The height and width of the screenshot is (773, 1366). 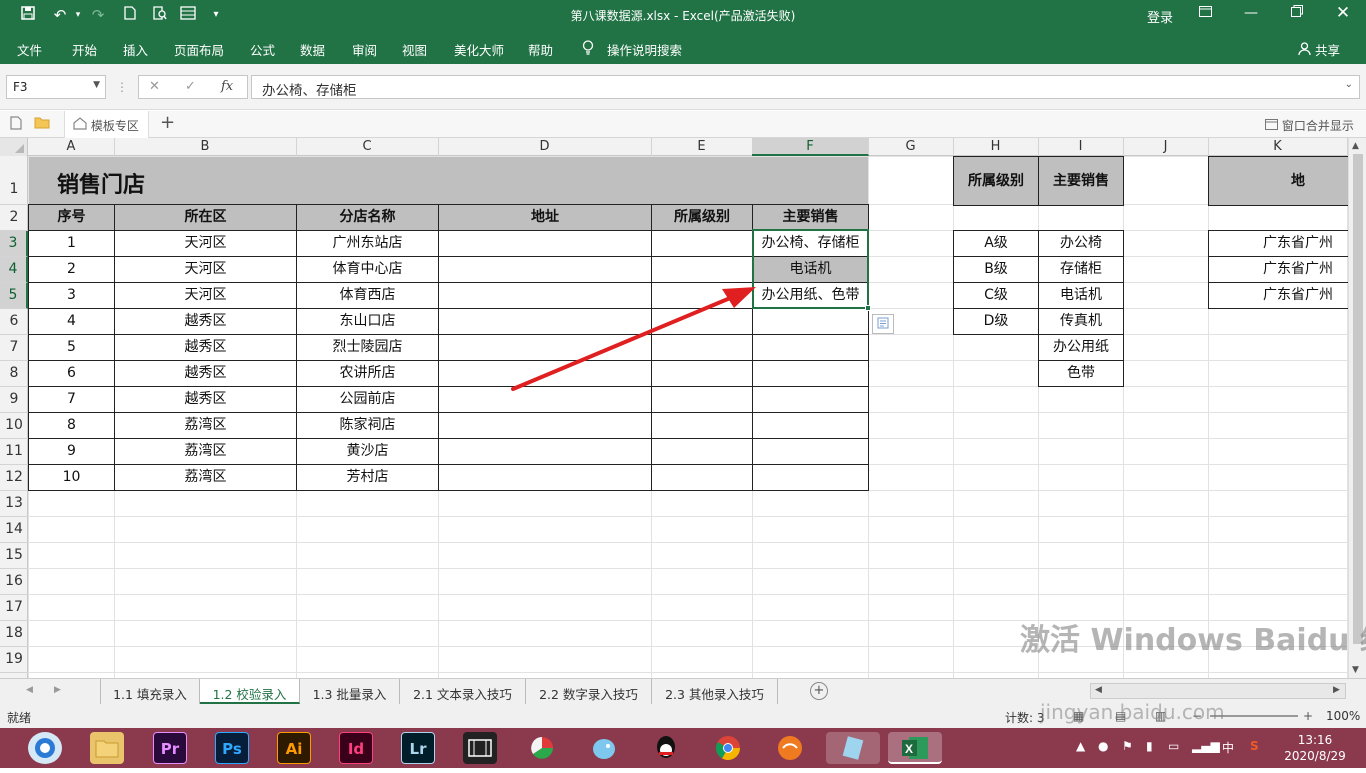 What do you see at coordinates (294, 748) in the screenshot?
I see `illustrator-app-icon: Ai` at bounding box center [294, 748].